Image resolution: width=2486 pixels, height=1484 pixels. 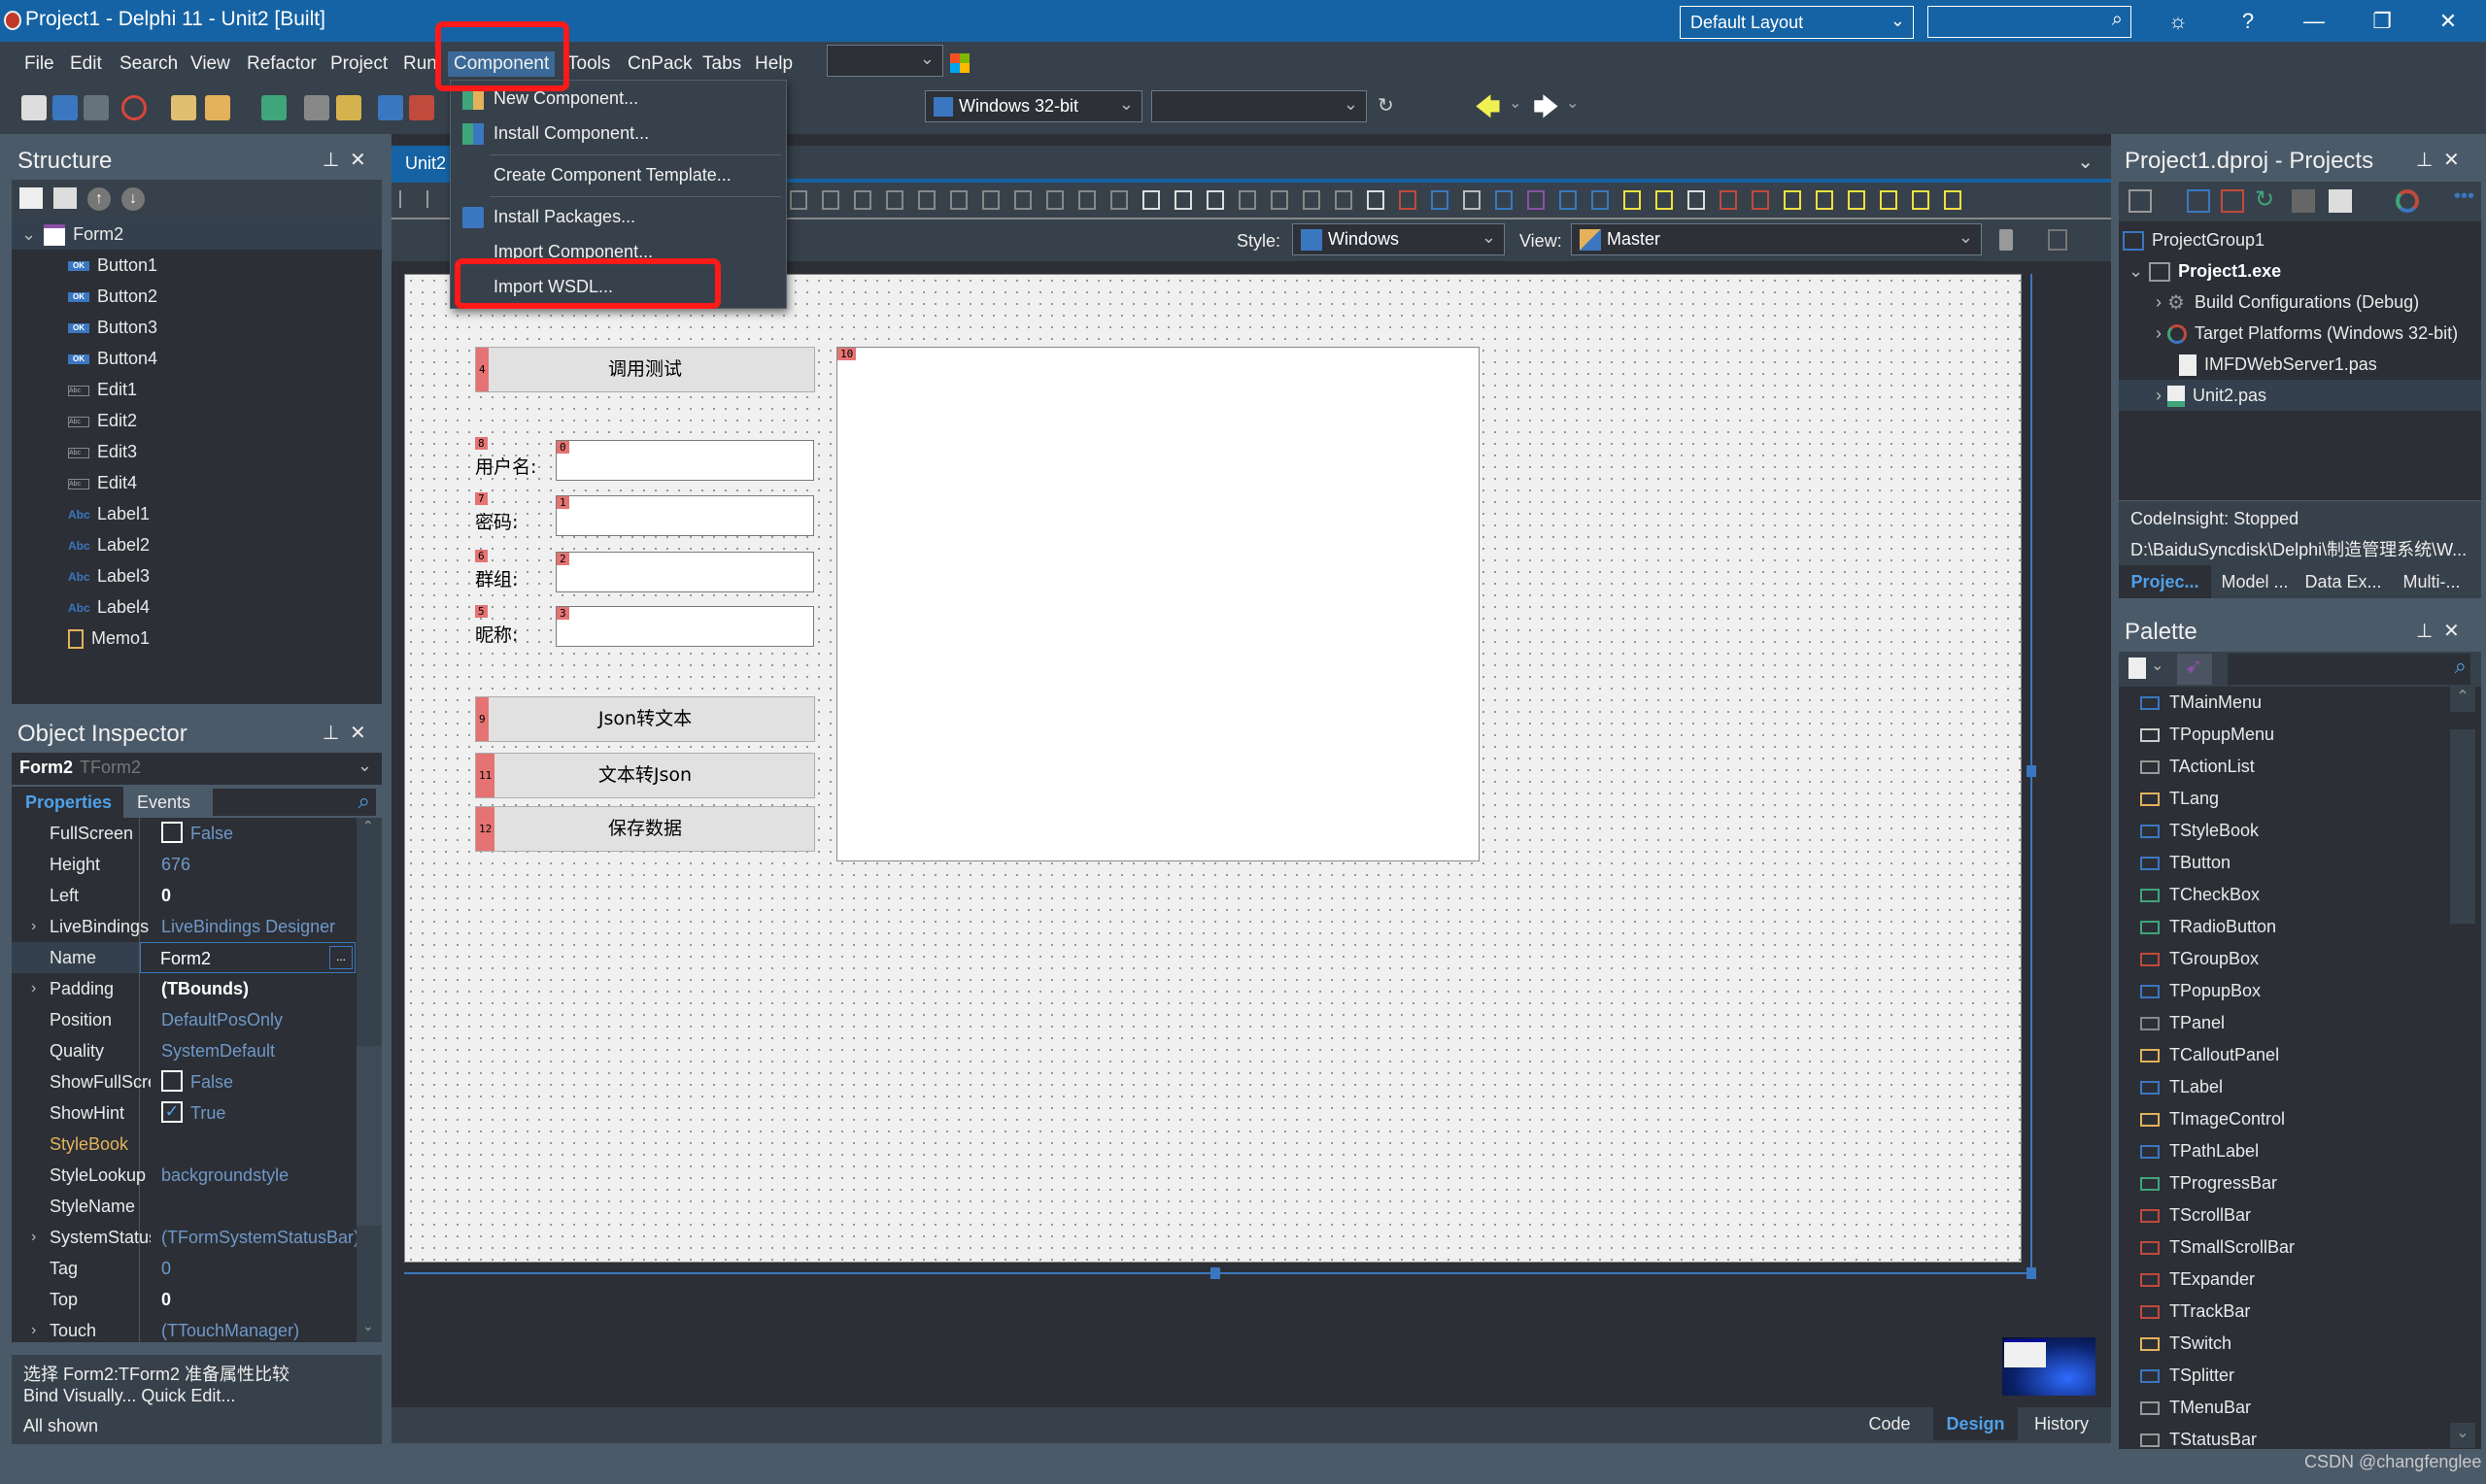 I want to click on menu-refactor: Refactor, so click(x=282, y=64).